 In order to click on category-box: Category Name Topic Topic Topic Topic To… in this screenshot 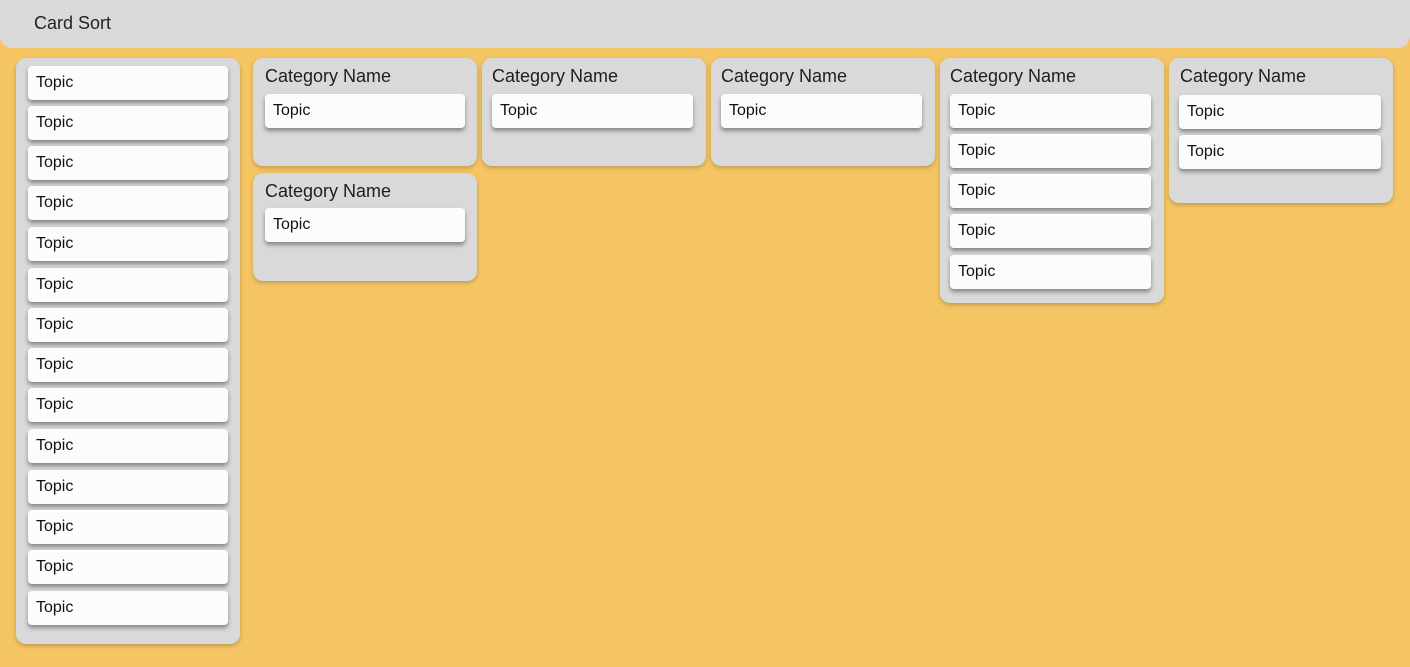, I will do `click(1052, 180)`.